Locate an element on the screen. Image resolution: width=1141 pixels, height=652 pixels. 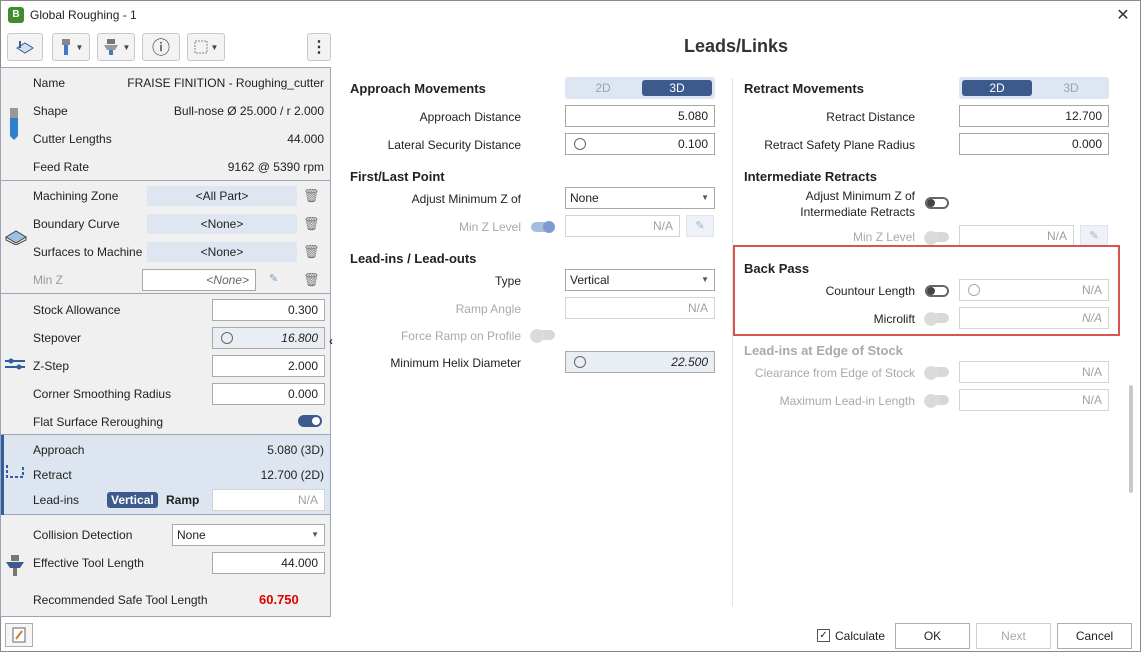
title-bar is located at coordinates (570, 15).